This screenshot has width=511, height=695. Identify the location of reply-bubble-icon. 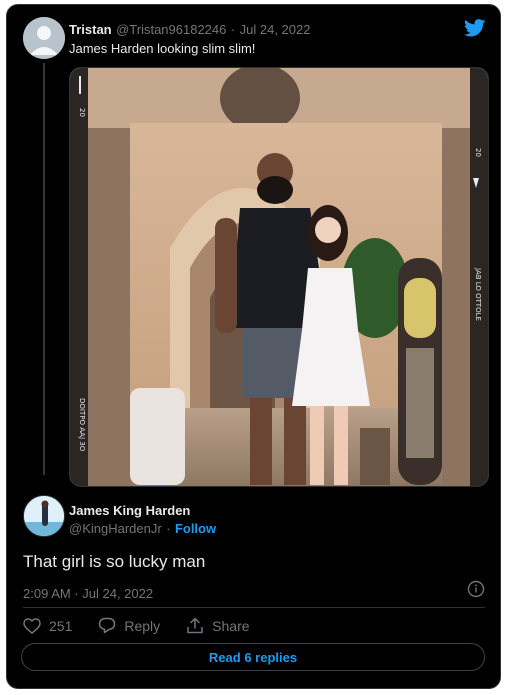
(107, 625).